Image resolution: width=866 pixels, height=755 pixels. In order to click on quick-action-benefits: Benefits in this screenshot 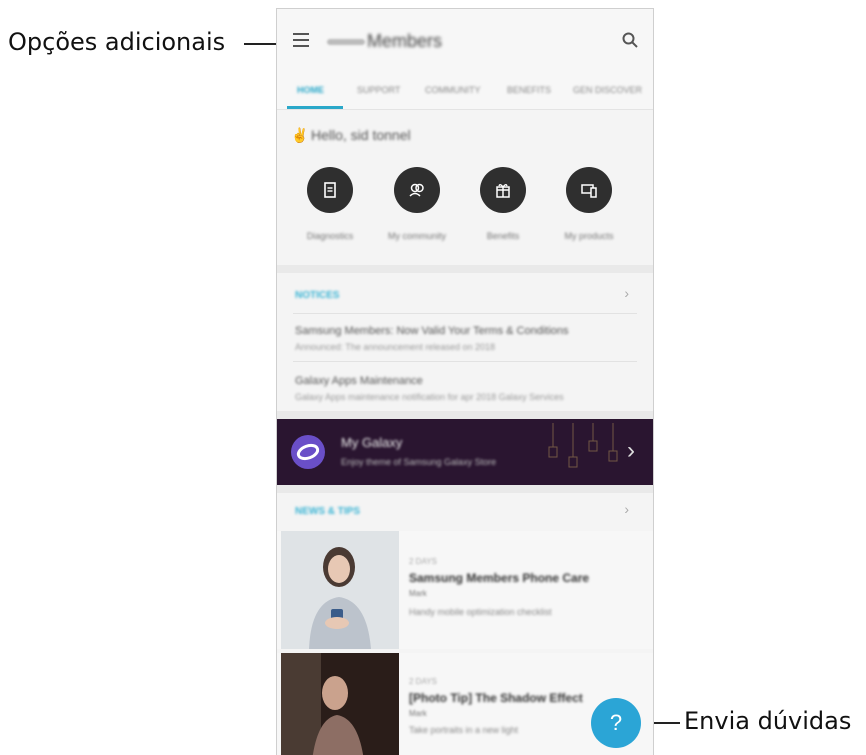, I will do `click(503, 204)`.